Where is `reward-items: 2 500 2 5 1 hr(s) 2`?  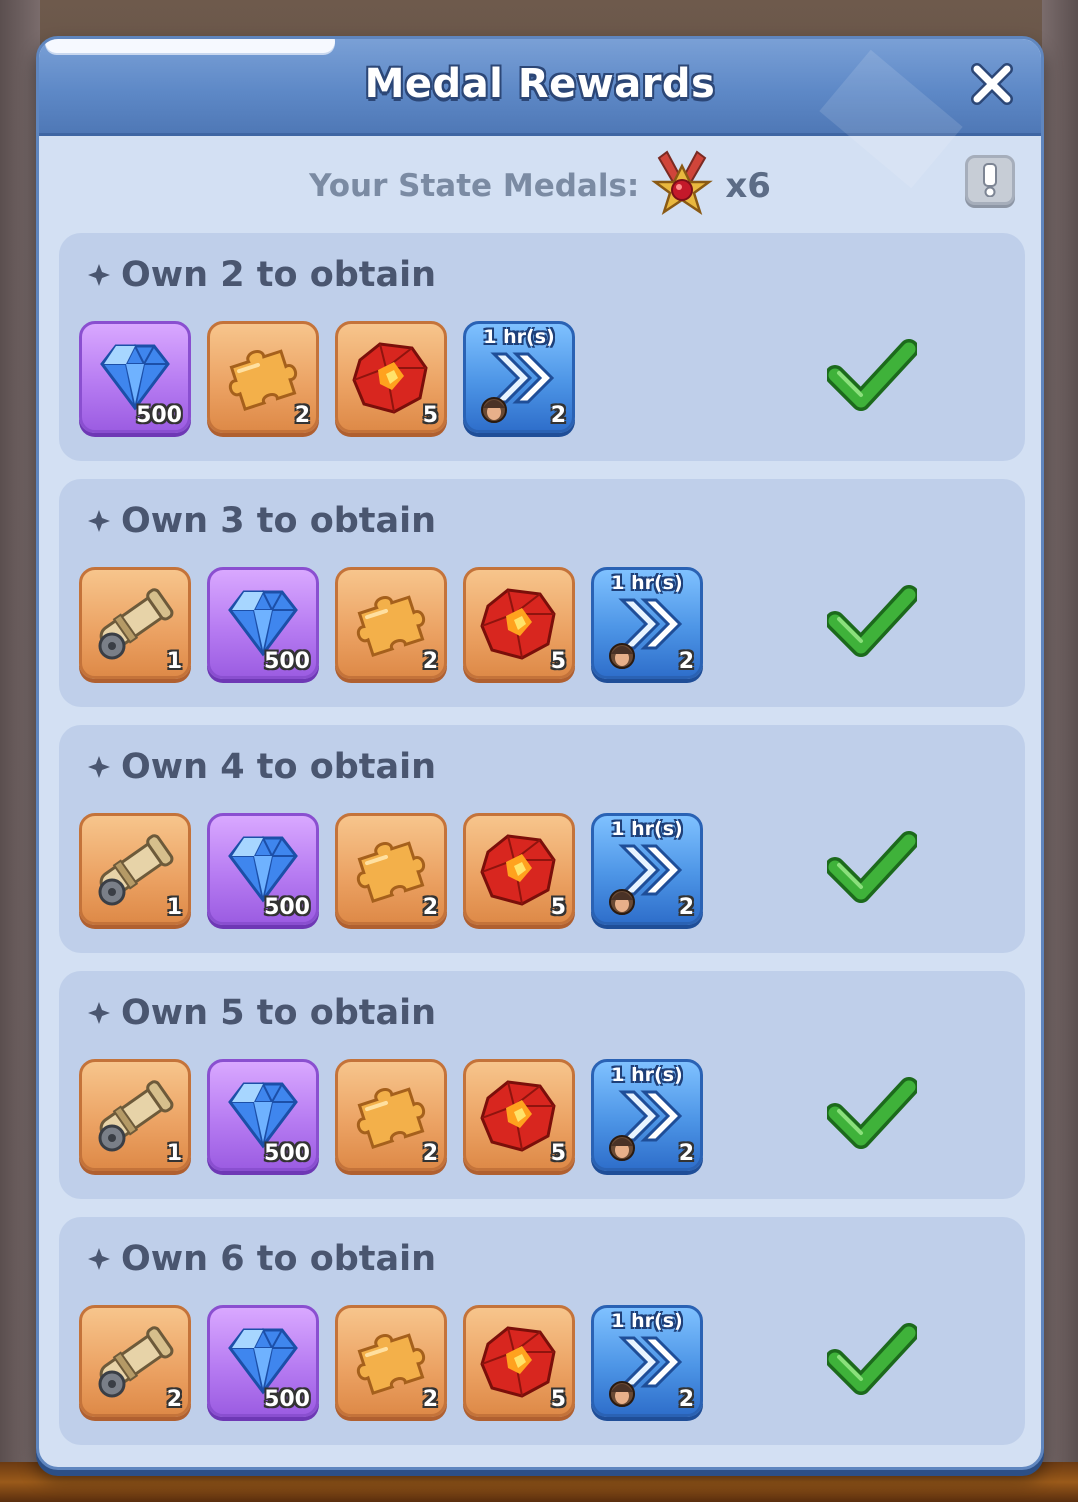 reward-items: 2 500 2 5 1 hr(s) 2 is located at coordinates (391, 1361).